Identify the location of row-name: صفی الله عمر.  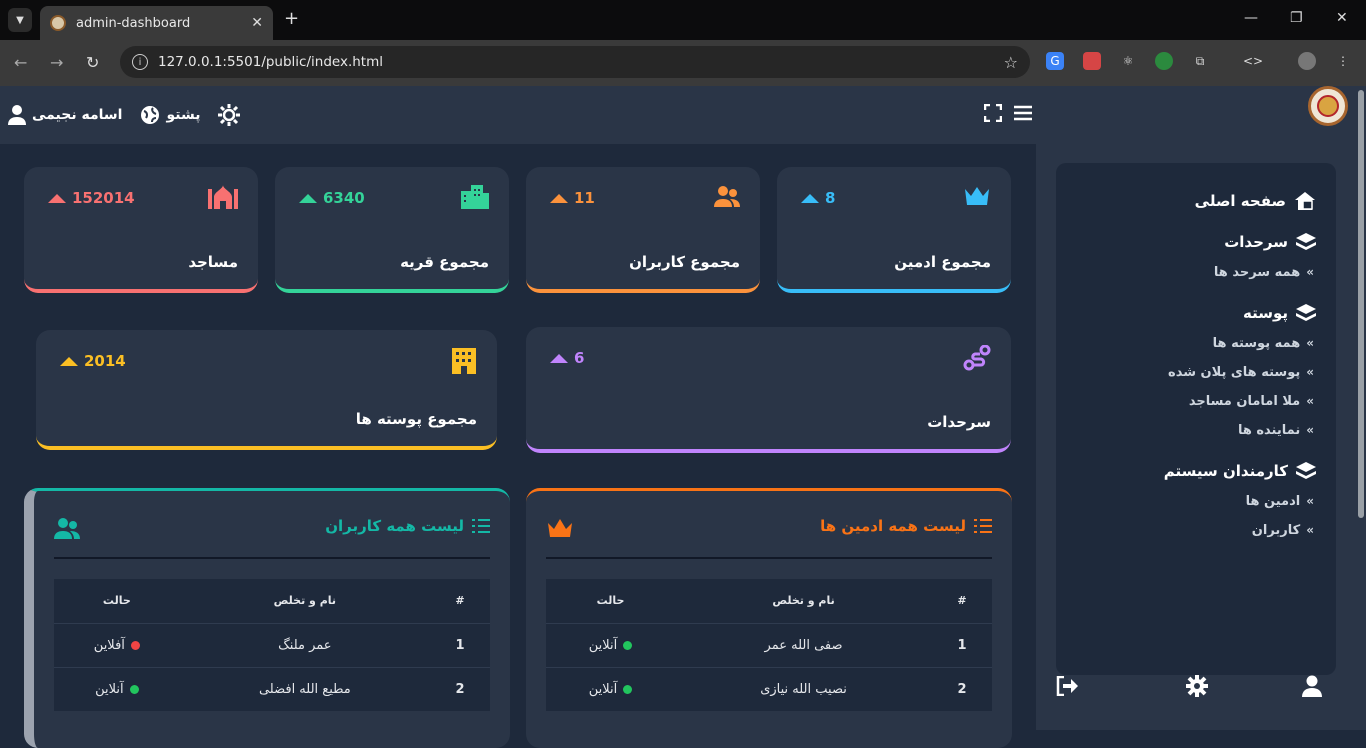
(803, 644).